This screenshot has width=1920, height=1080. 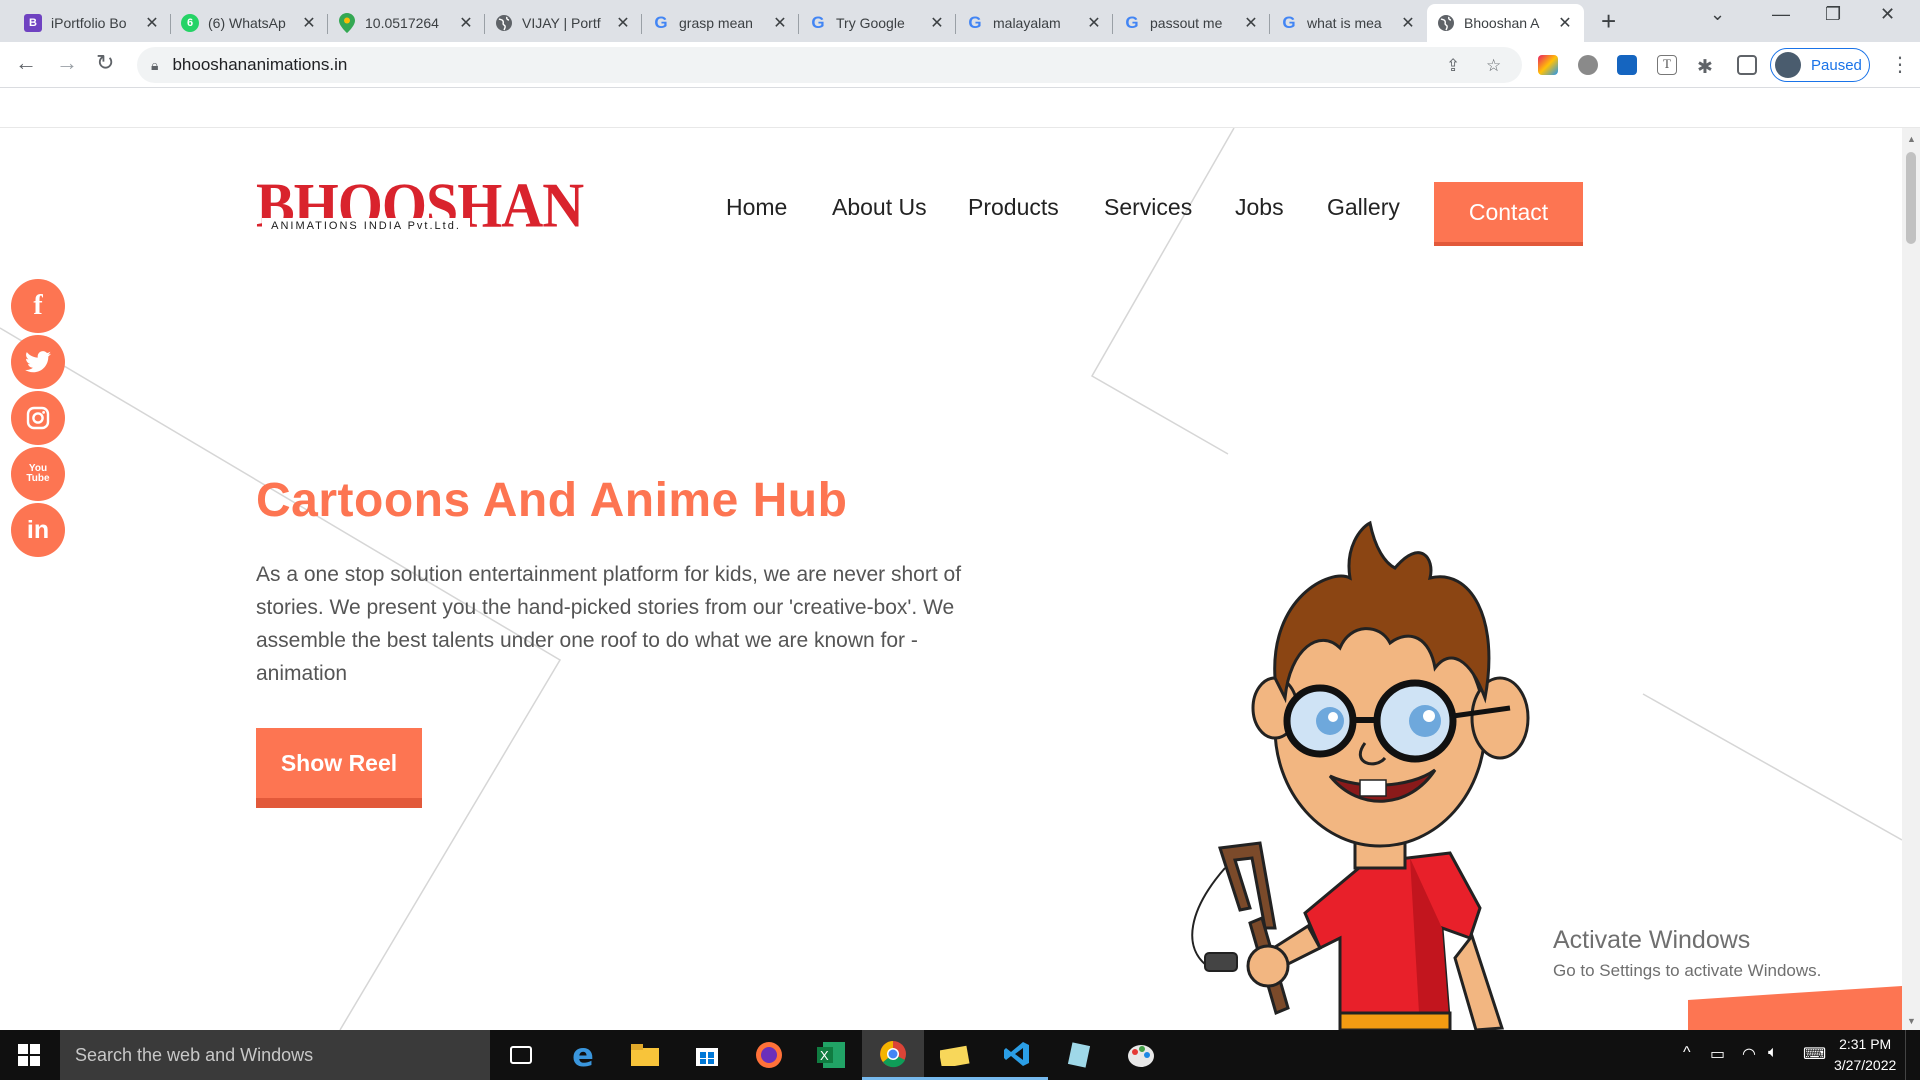 I want to click on tab-title: Bhooshan A, so click(x=1502, y=23).